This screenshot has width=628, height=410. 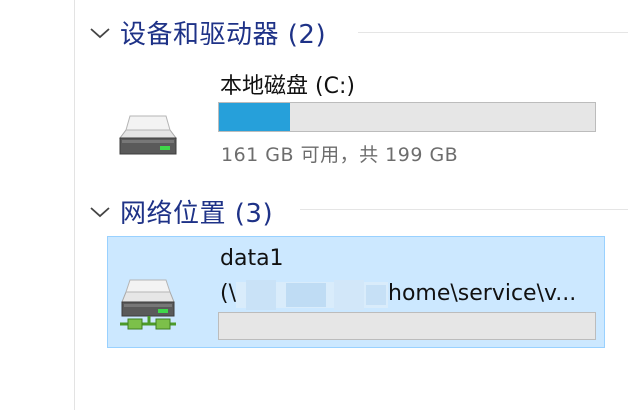 What do you see at coordinates (287, 86) in the screenshot?
I see `drive-name: 本地磁盘 (C:)` at bounding box center [287, 86].